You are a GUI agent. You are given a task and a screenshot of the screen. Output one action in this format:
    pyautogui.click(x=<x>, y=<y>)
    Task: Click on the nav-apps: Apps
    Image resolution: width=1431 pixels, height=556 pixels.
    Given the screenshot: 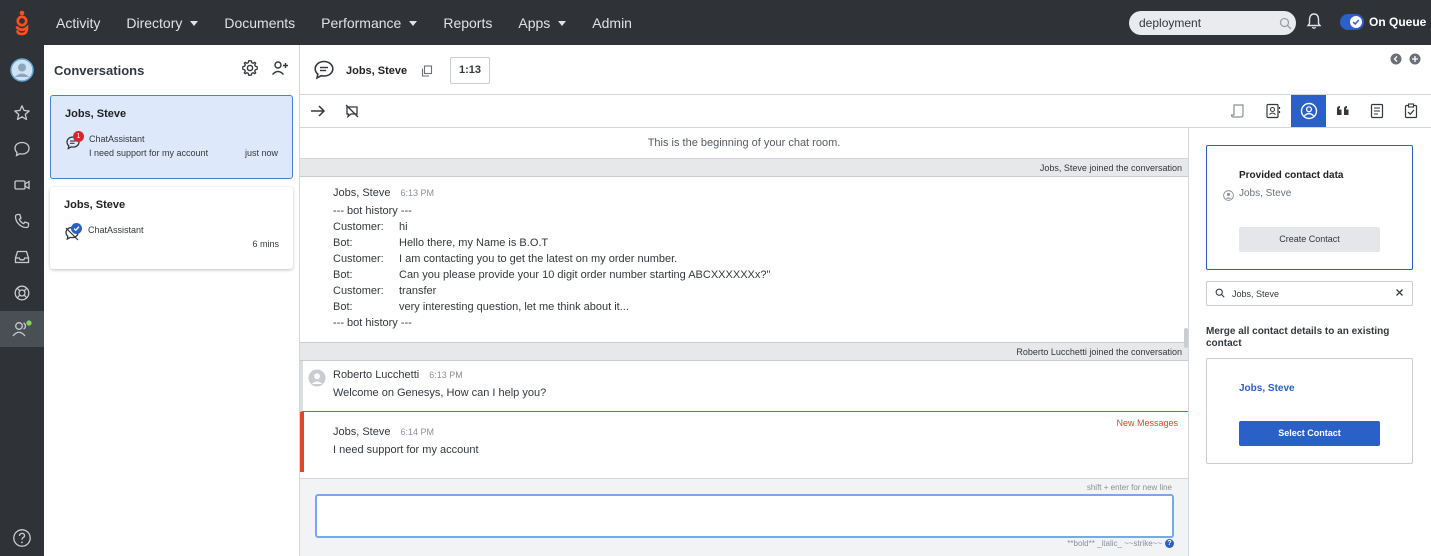 What is the action you would take?
    pyautogui.click(x=542, y=22)
    